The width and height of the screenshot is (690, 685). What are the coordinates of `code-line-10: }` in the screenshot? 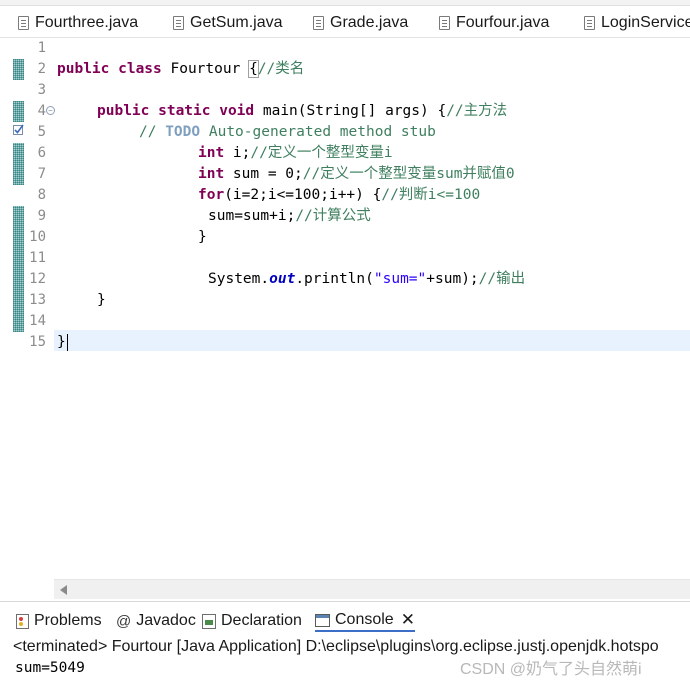 It's located at (202, 237).